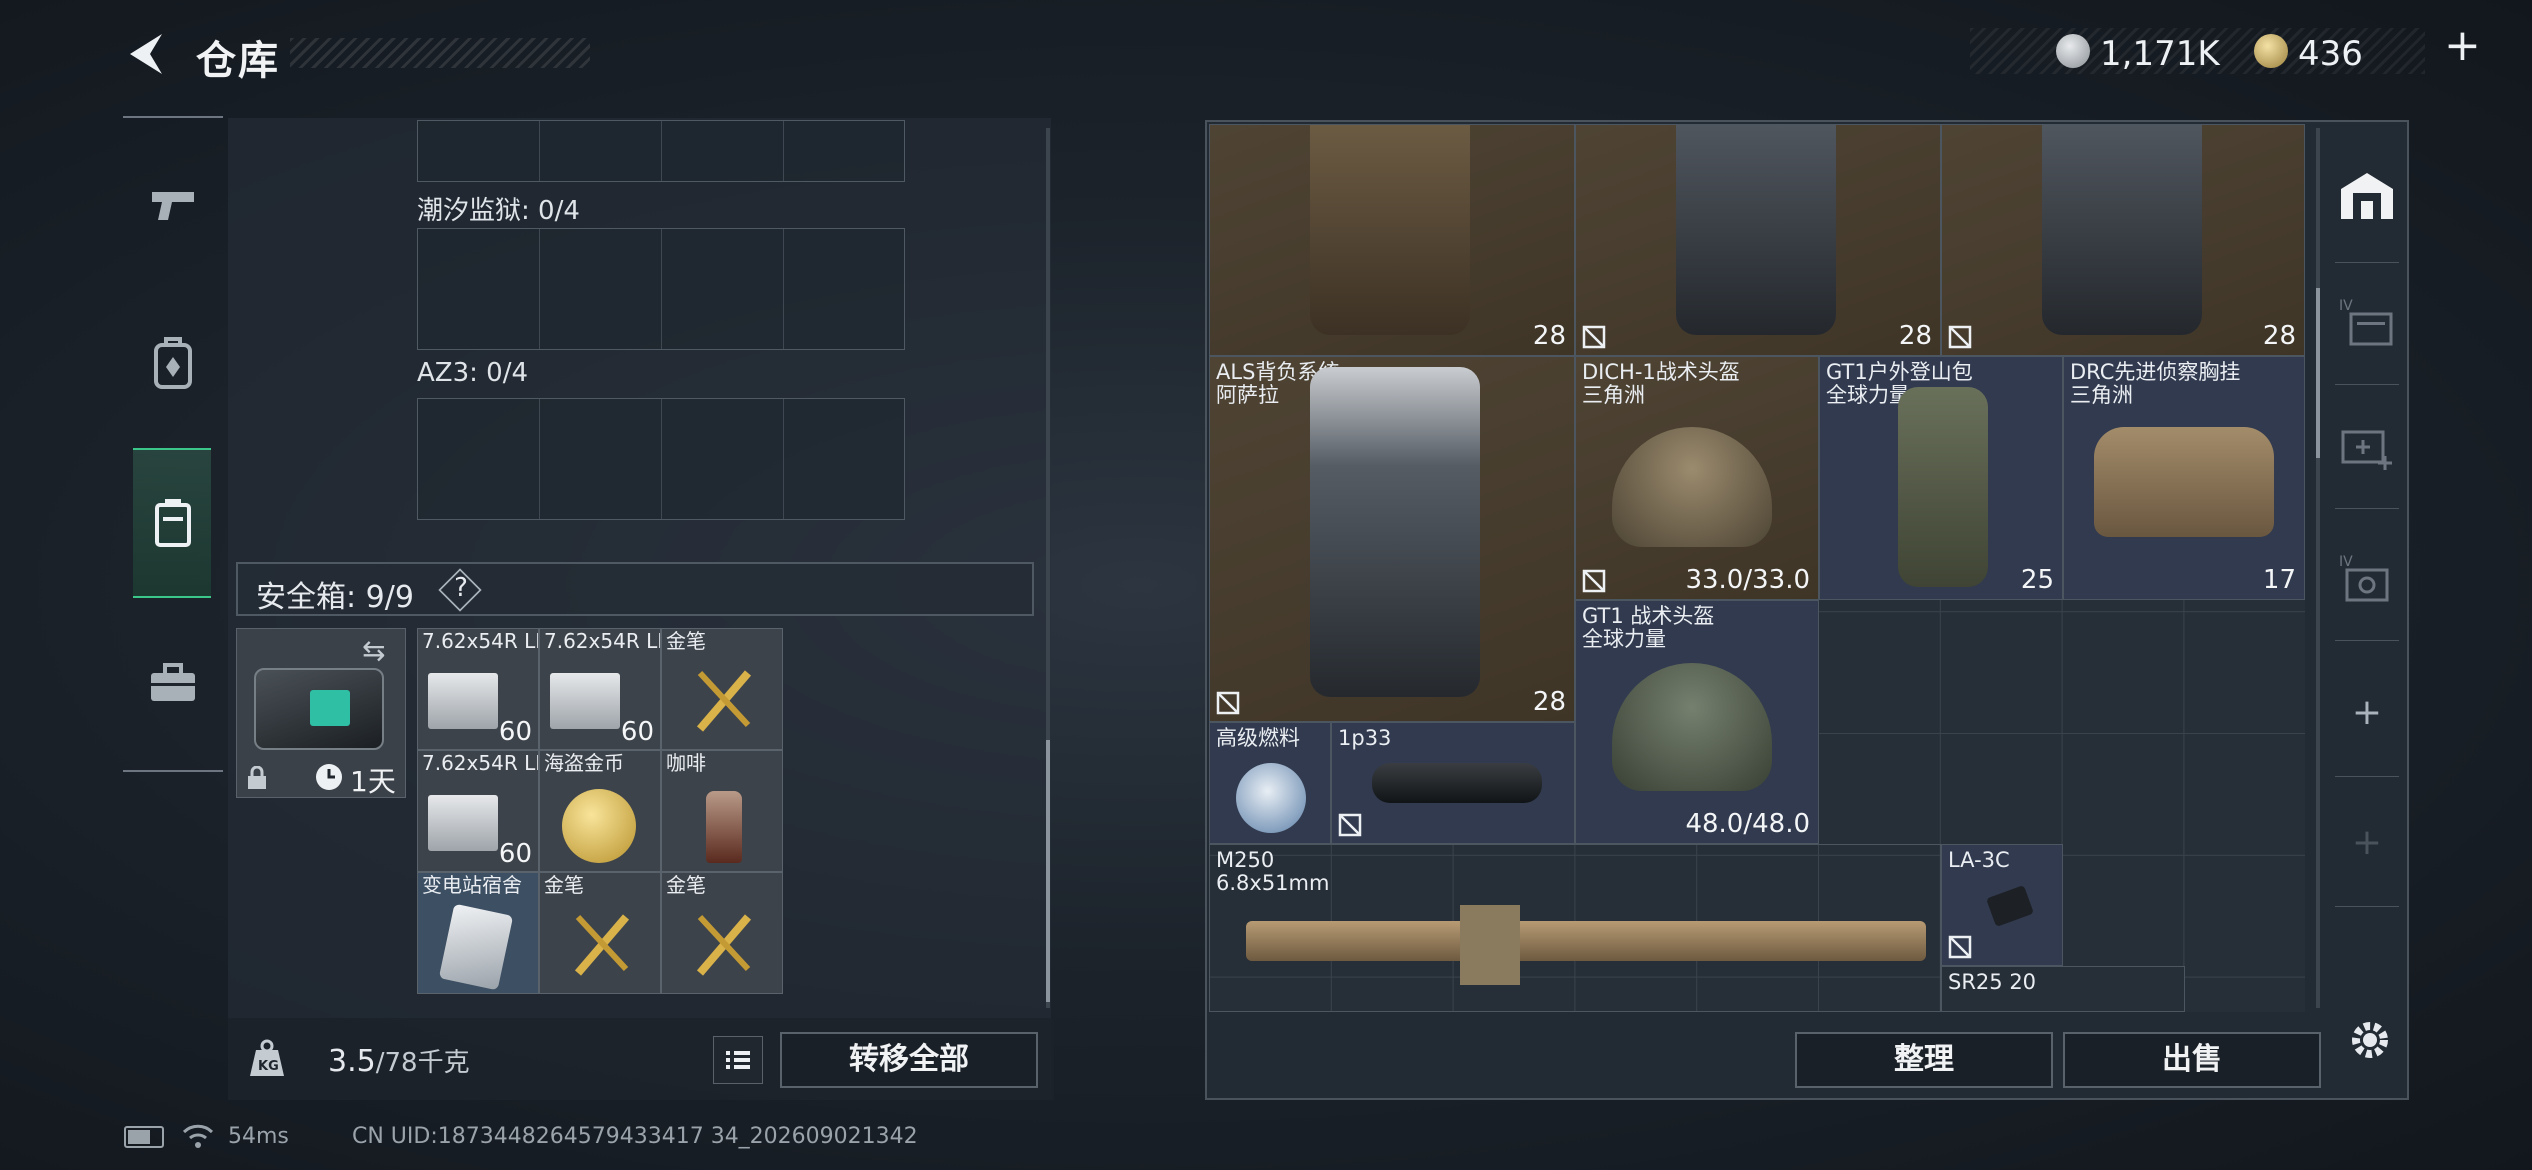 The width and height of the screenshot is (2532, 1170). Describe the element at coordinates (2192, 1060) in the screenshot. I see `sell-button: 出售` at that location.